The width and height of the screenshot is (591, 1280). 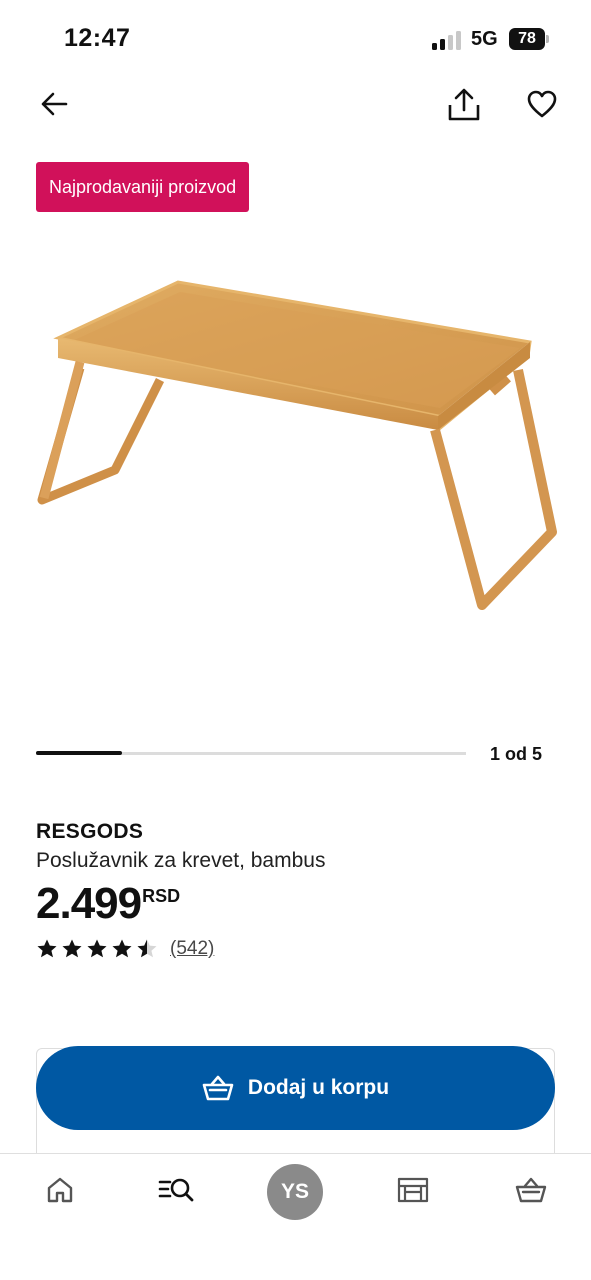 I want to click on gallery-counter: 1 od 5, so click(x=516, y=754).